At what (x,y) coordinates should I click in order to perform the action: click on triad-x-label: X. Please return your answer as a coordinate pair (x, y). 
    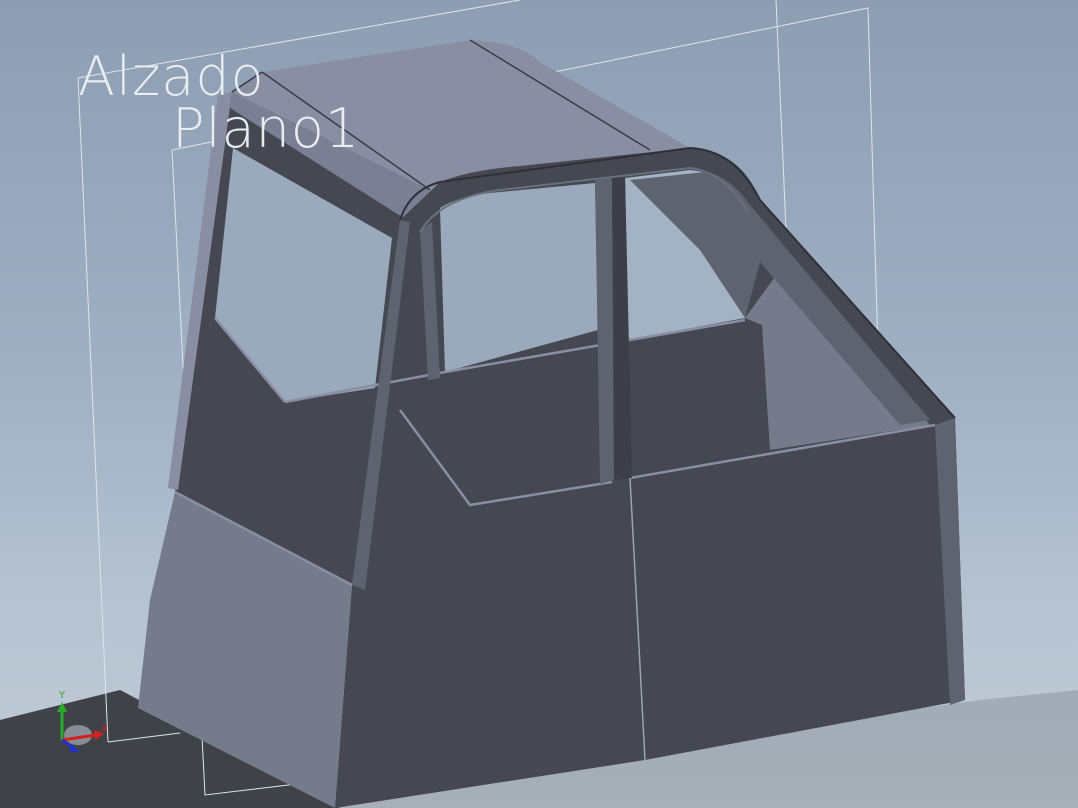
    Looking at the image, I should click on (104, 729).